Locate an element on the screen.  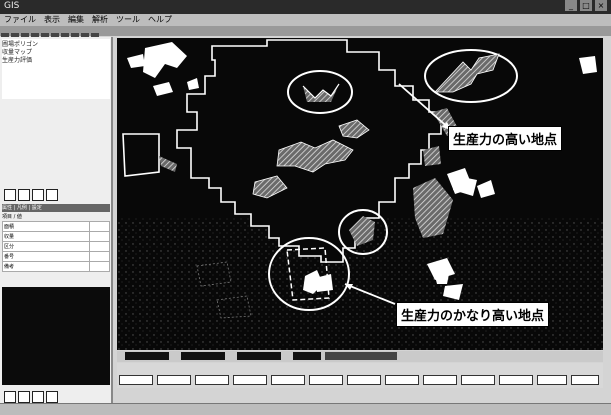
layer-item: 圃場ポリゴン is located at coordinates (56, 43).